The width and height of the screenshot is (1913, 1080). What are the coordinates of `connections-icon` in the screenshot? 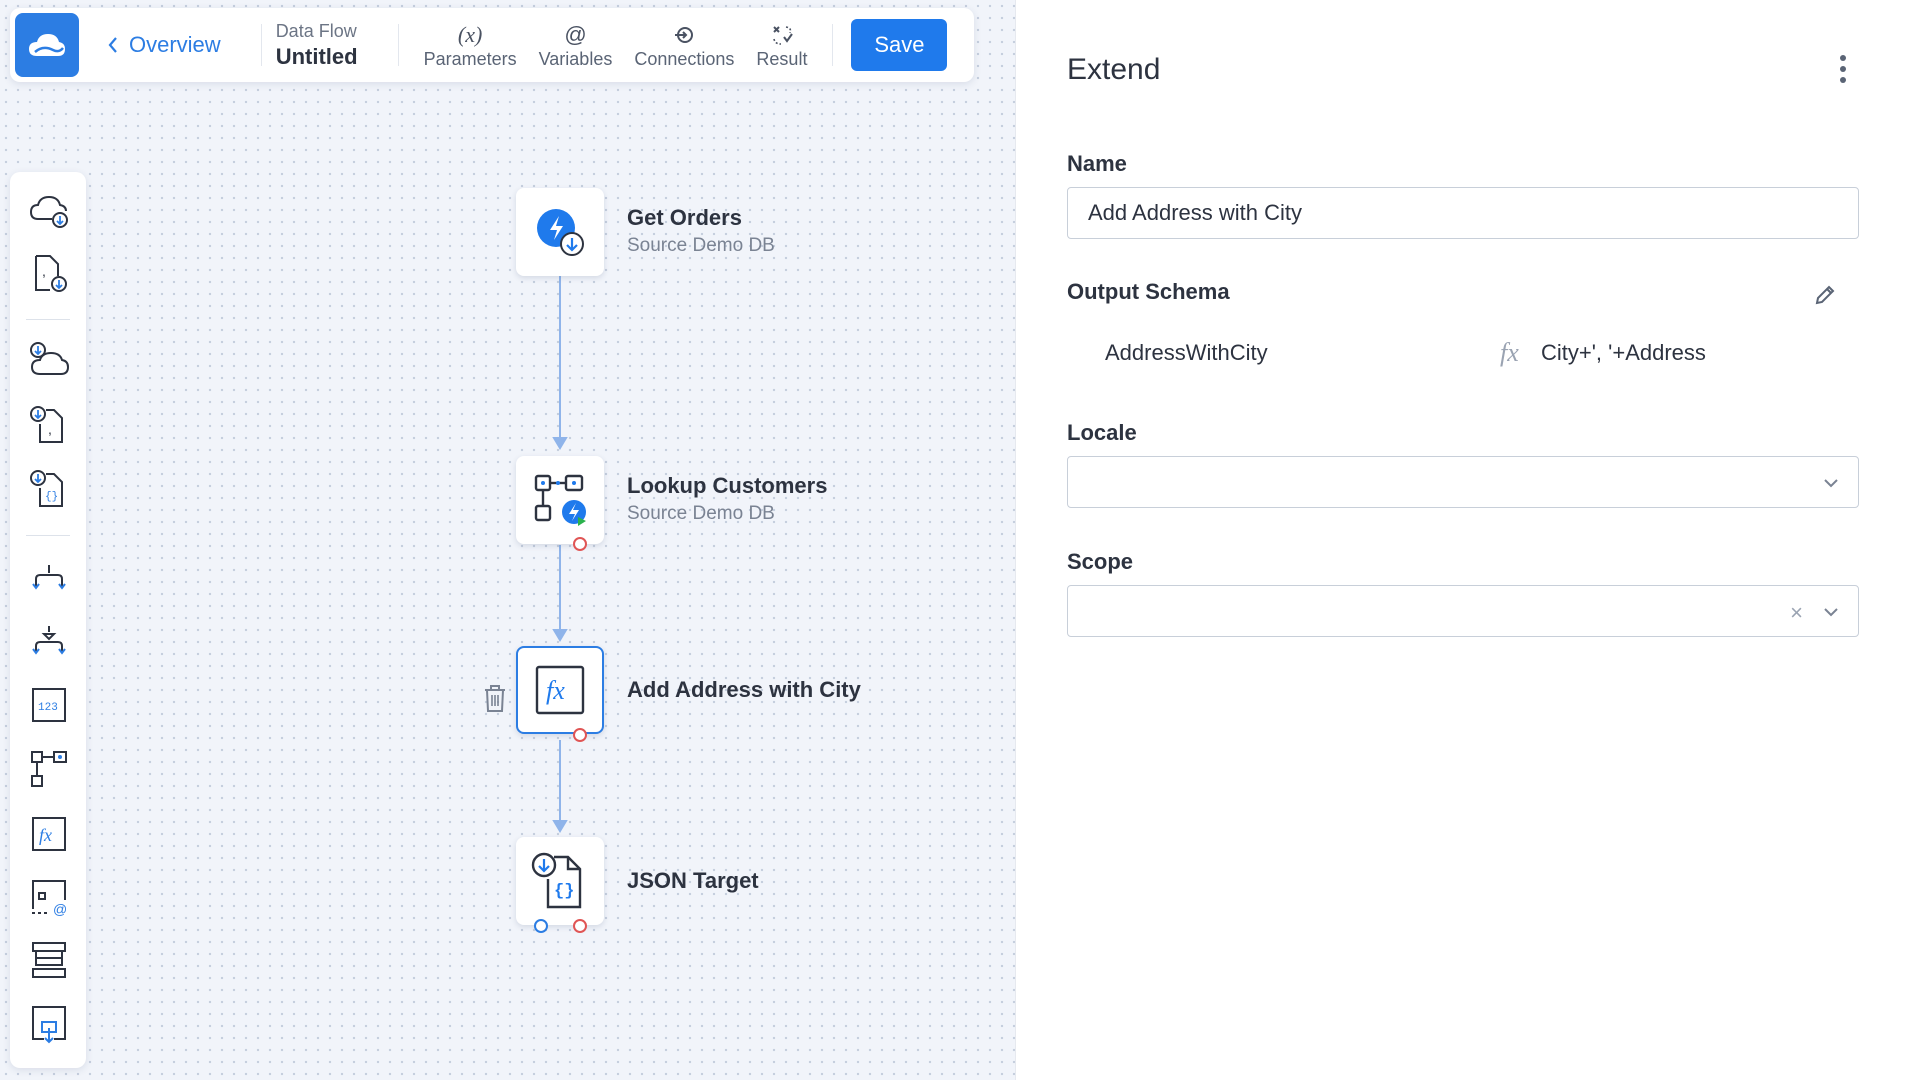 It's located at (684, 35).